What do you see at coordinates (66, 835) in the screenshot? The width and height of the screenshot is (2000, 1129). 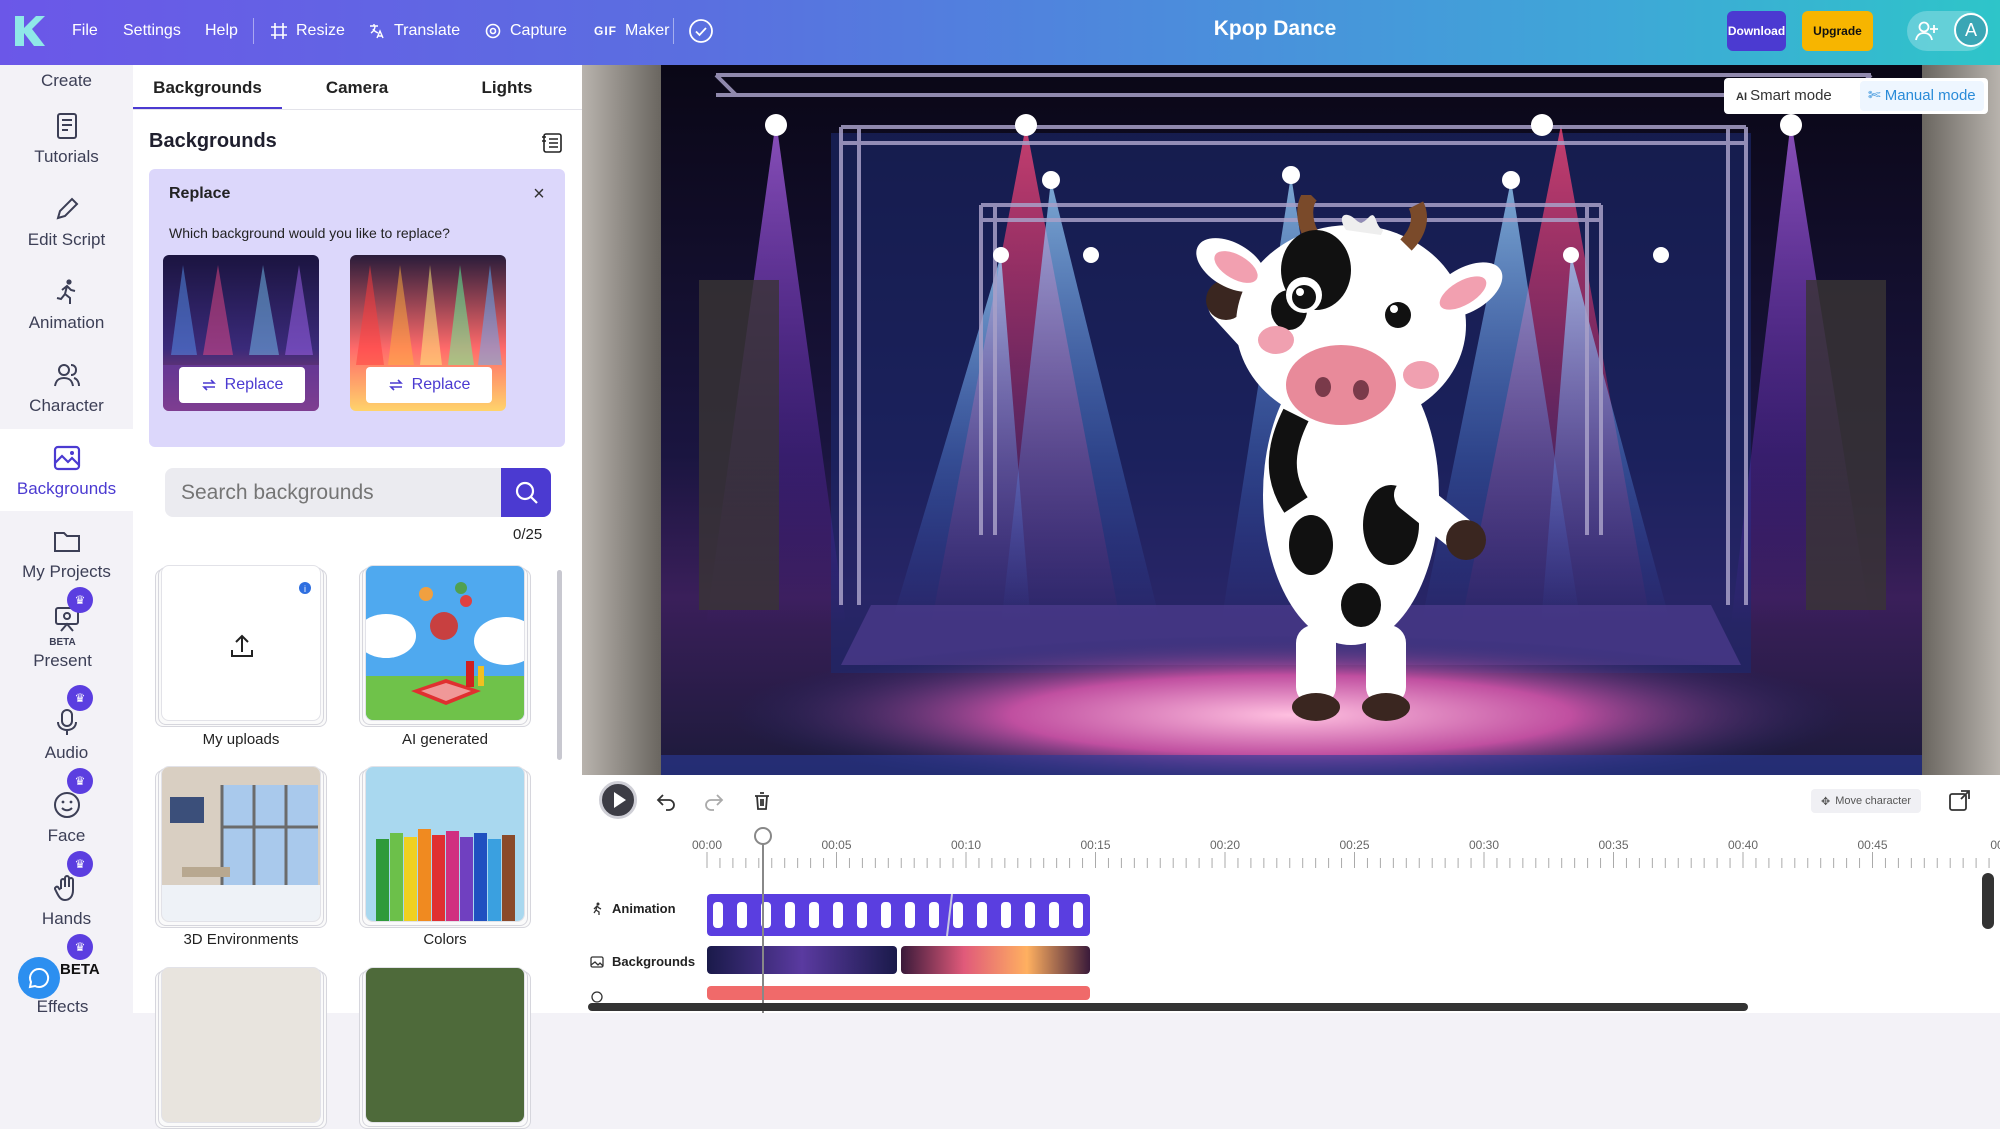 I see `nav-face-label: Face` at bounding box center [66, 835].